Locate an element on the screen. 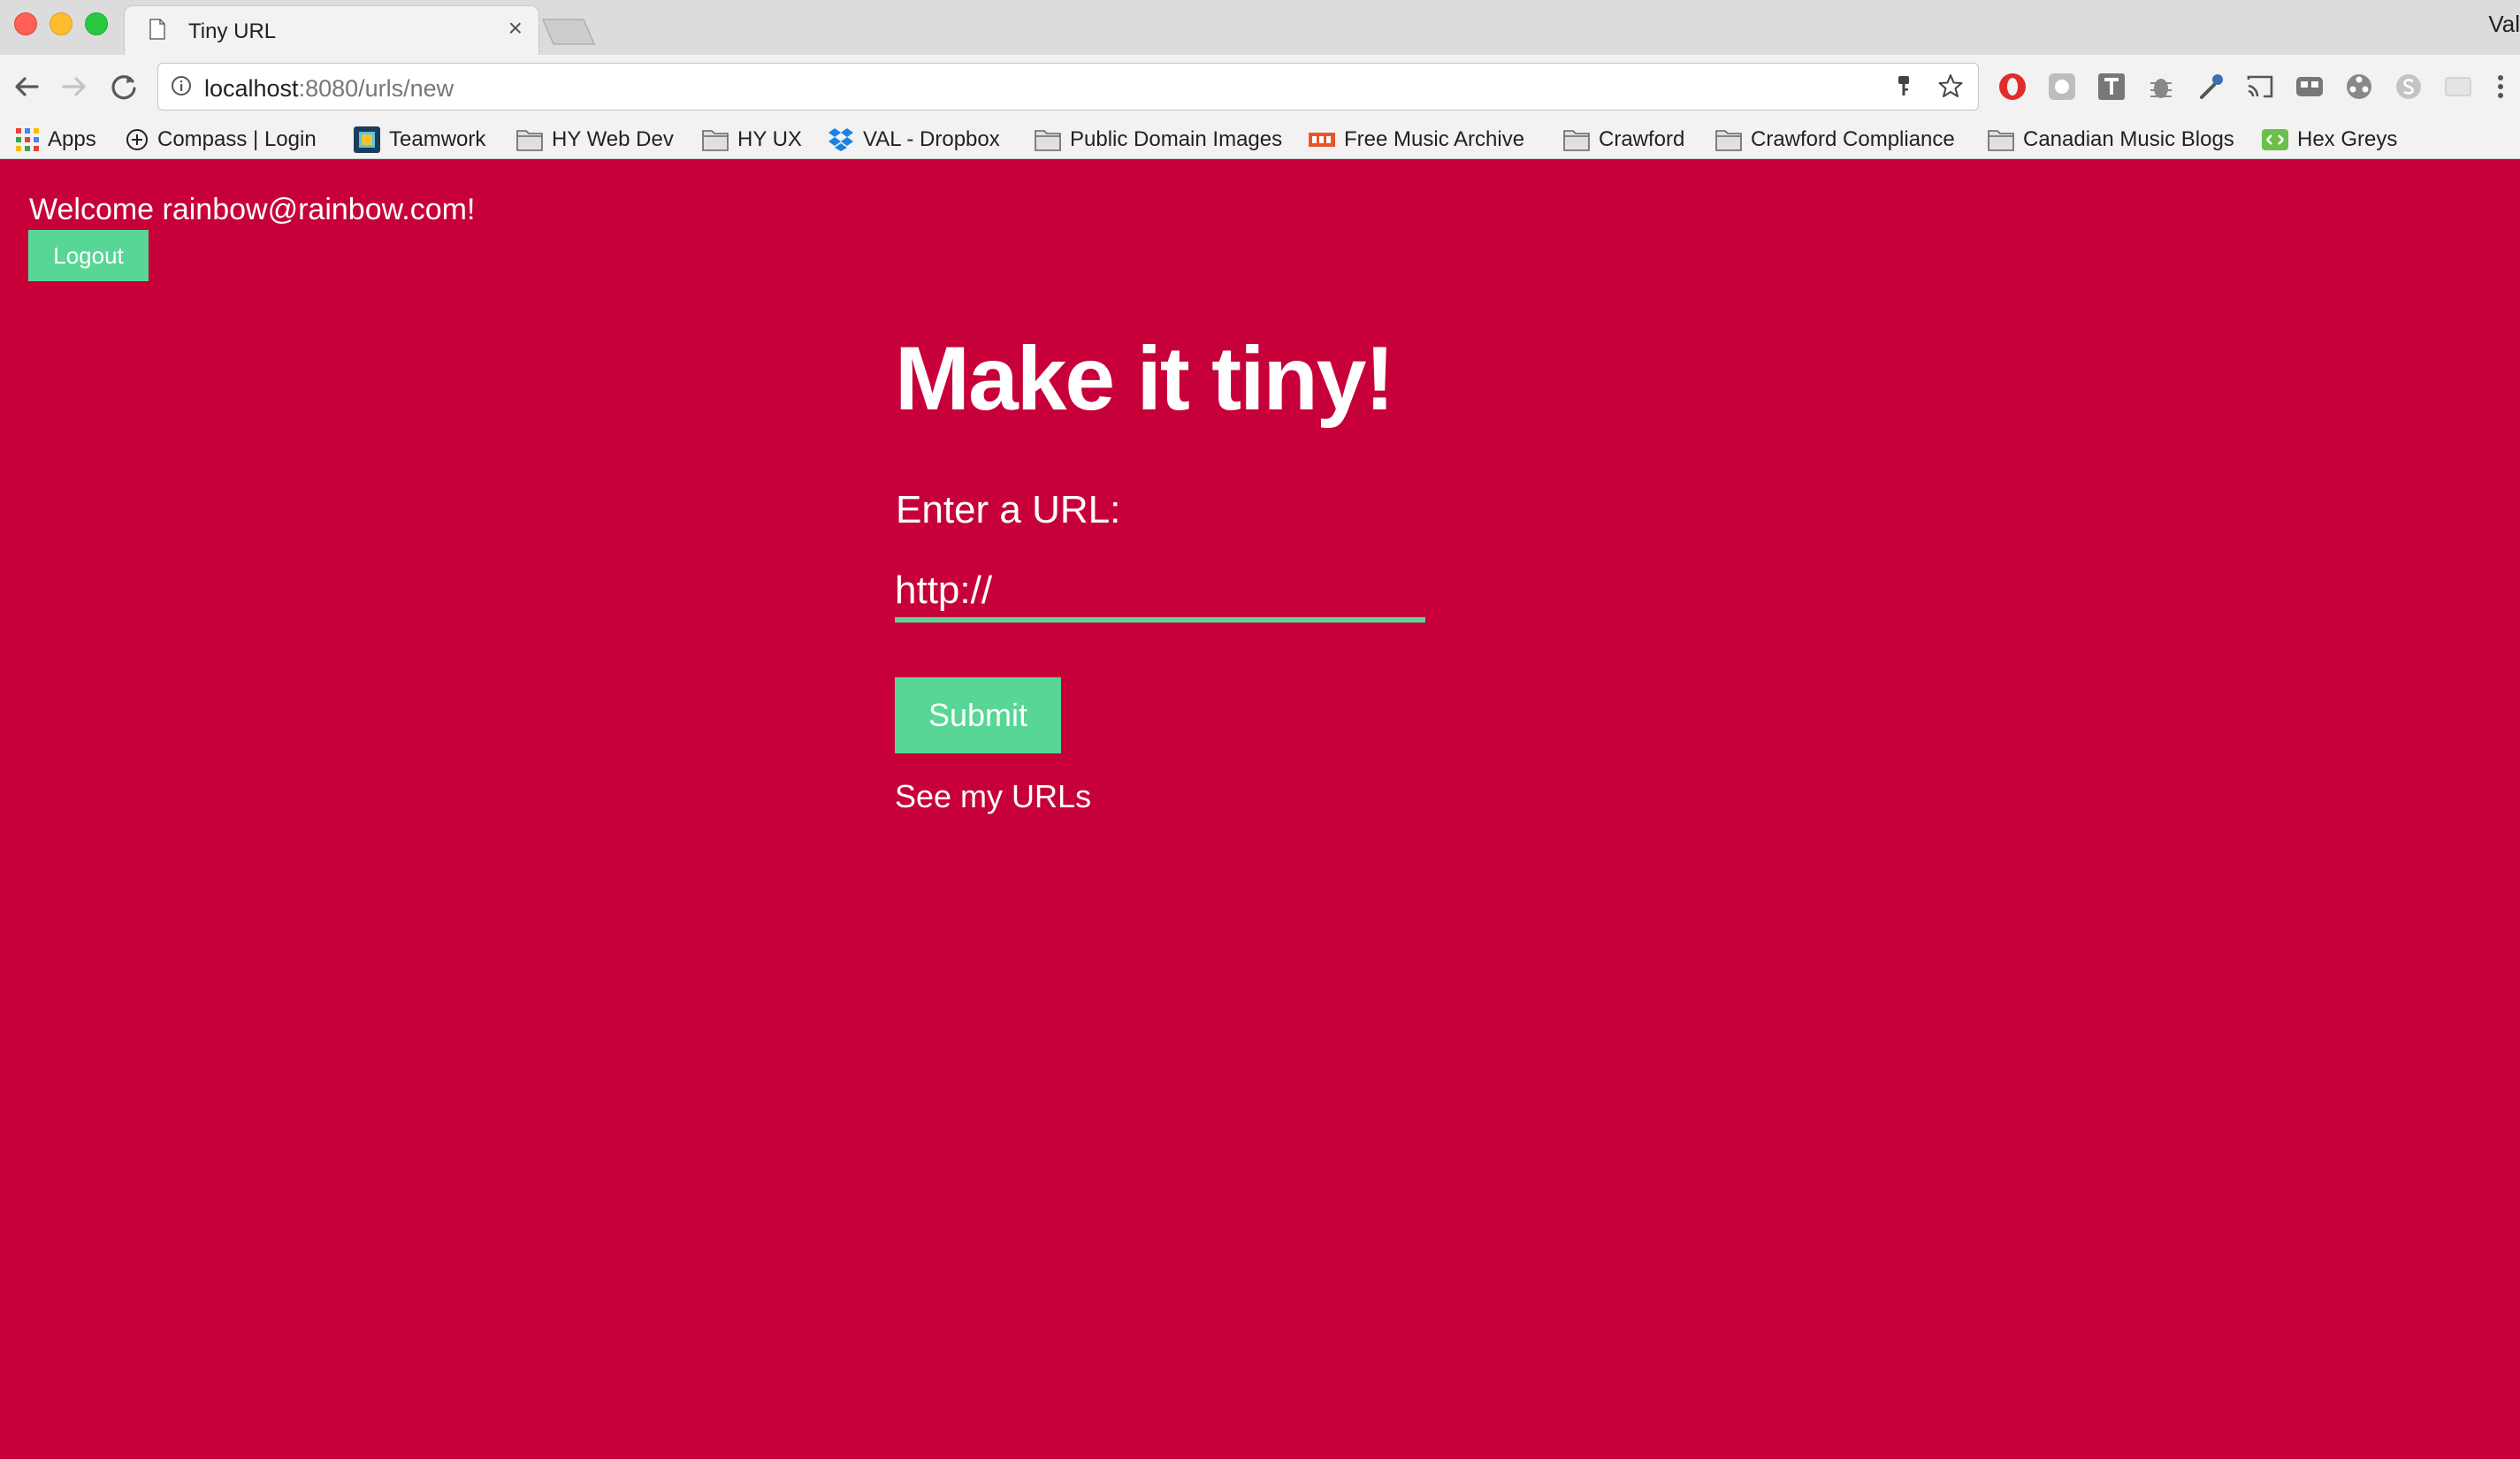 The height and width of the screenshot is (1459, 2520). skype-icon is located at coordinates (2409, 87).